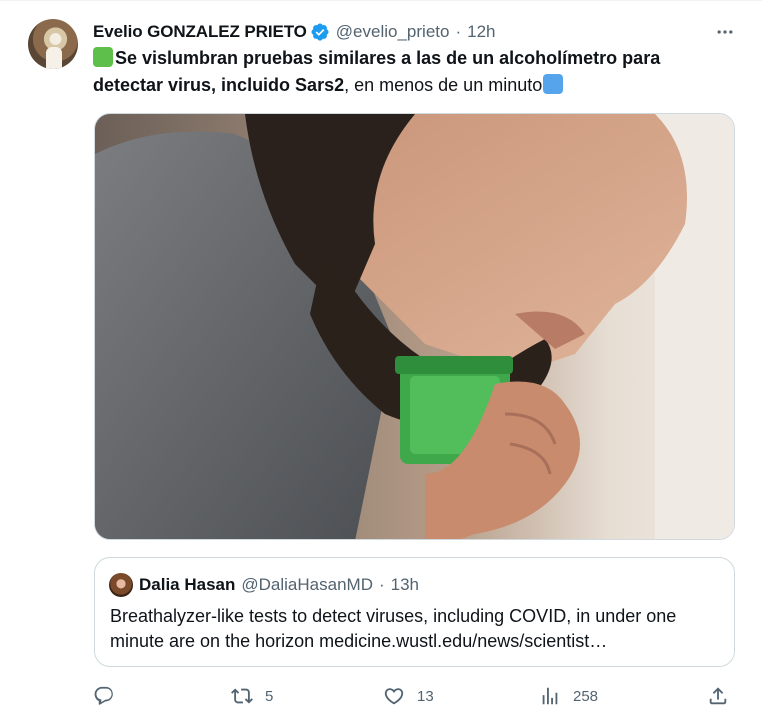  What do you see at coordinates (53, 44) in the screenshot?
I see `author-avatar` at bounding box center [53, 44].